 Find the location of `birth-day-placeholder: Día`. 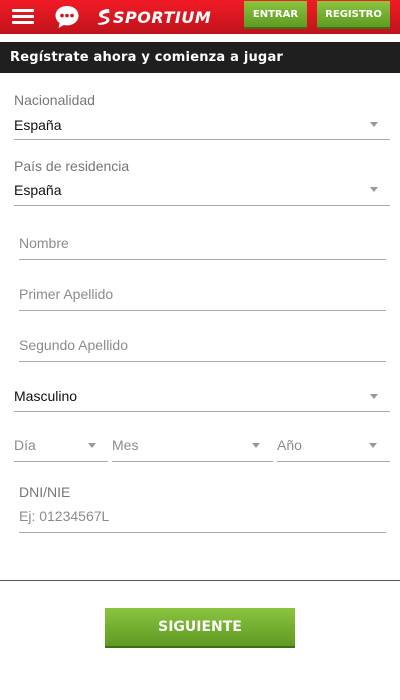

birth-day-placeholder: Día is located at coordinates (25, 445).